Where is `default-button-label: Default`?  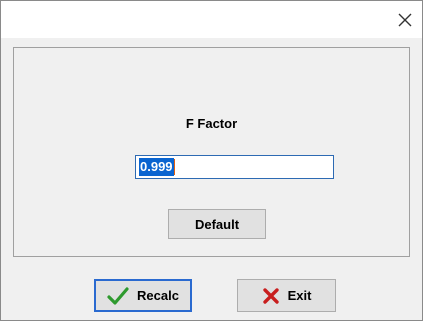
default-button-label: Default is located at coordinates (217, 224).